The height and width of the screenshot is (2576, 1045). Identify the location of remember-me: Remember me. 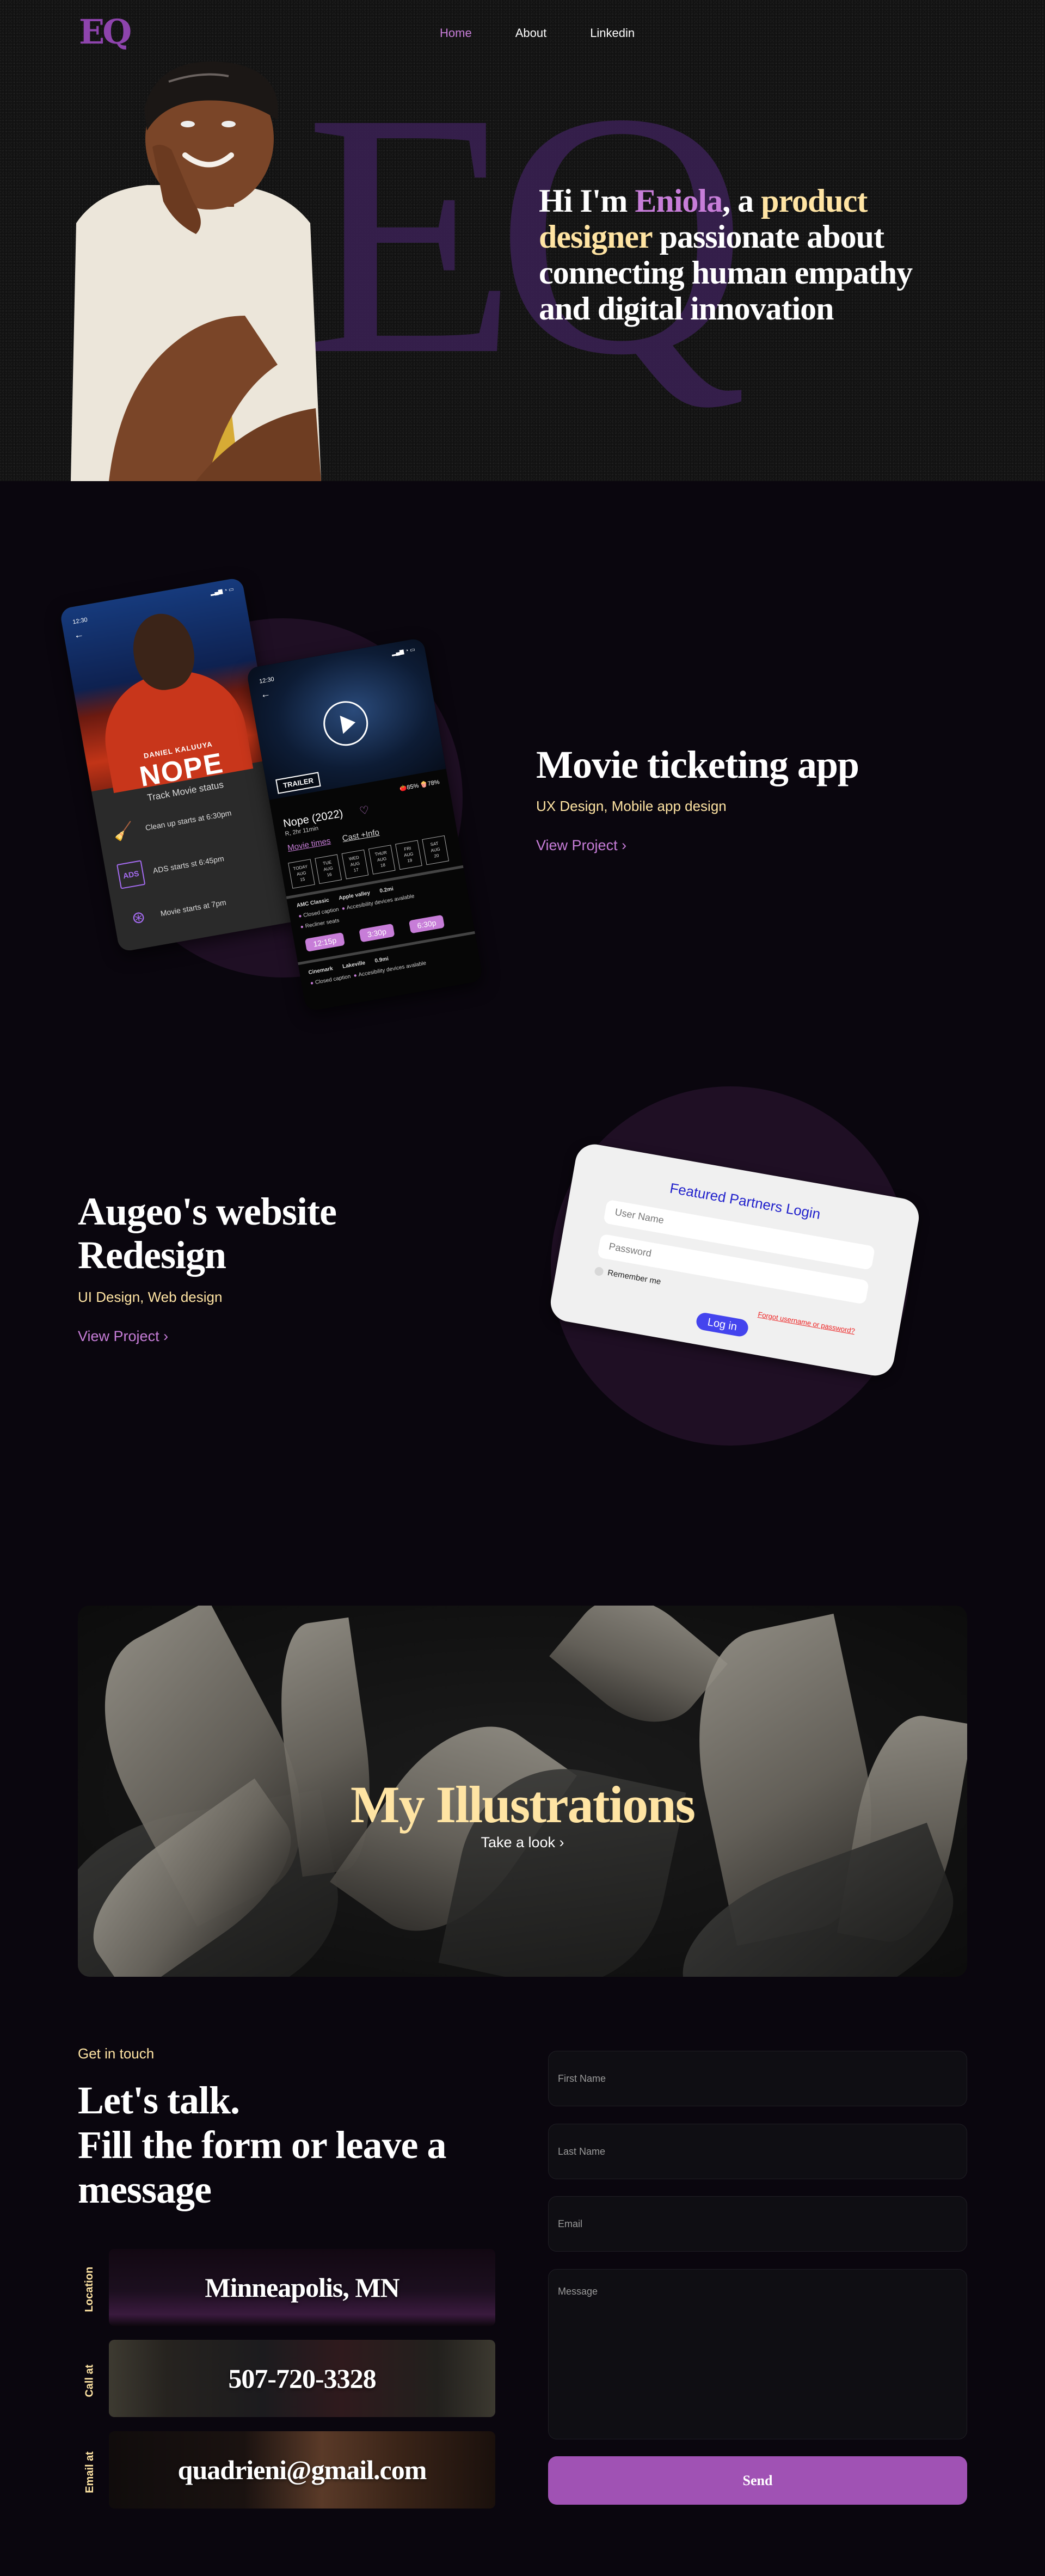
(628, 1276).